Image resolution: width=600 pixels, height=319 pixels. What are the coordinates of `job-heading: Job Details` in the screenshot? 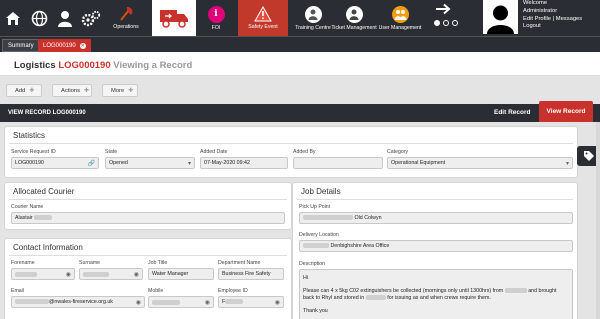 It's located at (435, 191).